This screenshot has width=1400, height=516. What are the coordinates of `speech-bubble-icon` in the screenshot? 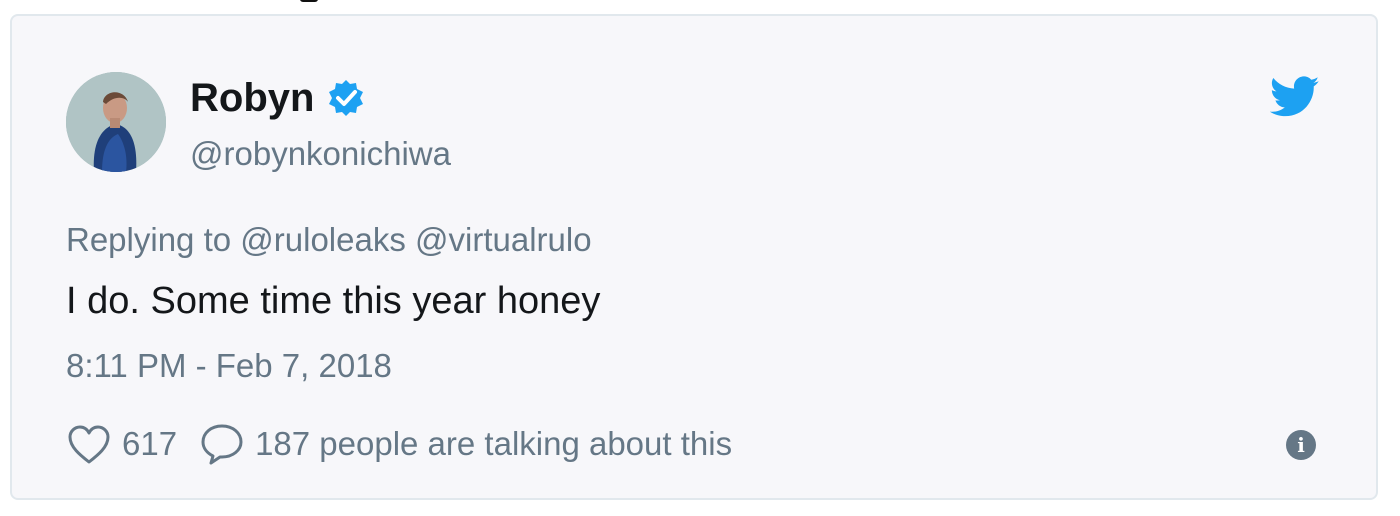 It's located at (222, 444).